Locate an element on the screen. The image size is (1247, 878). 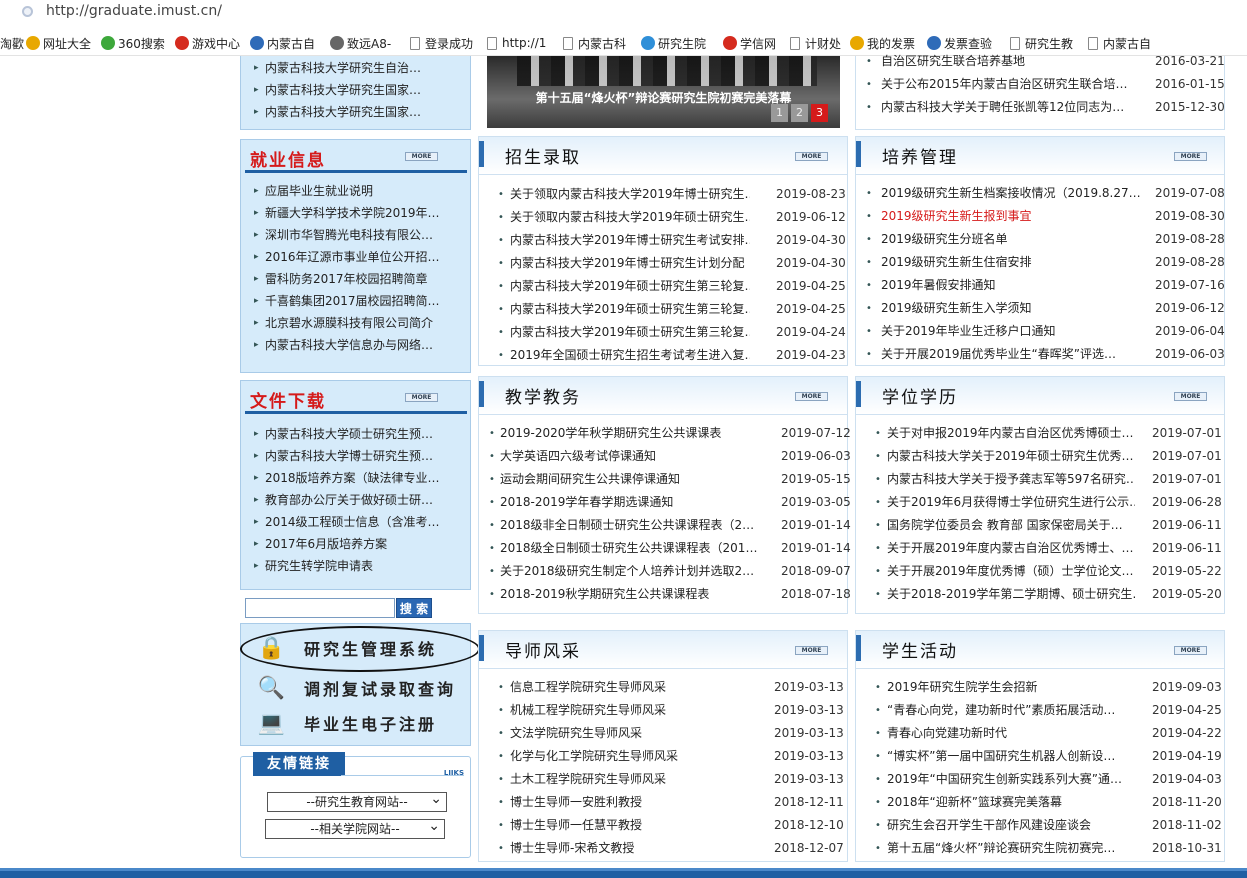
news-row: 研究生会召开学生干部作风建设座谈会 2018-11-02 is located at coordinates (1040, 825).